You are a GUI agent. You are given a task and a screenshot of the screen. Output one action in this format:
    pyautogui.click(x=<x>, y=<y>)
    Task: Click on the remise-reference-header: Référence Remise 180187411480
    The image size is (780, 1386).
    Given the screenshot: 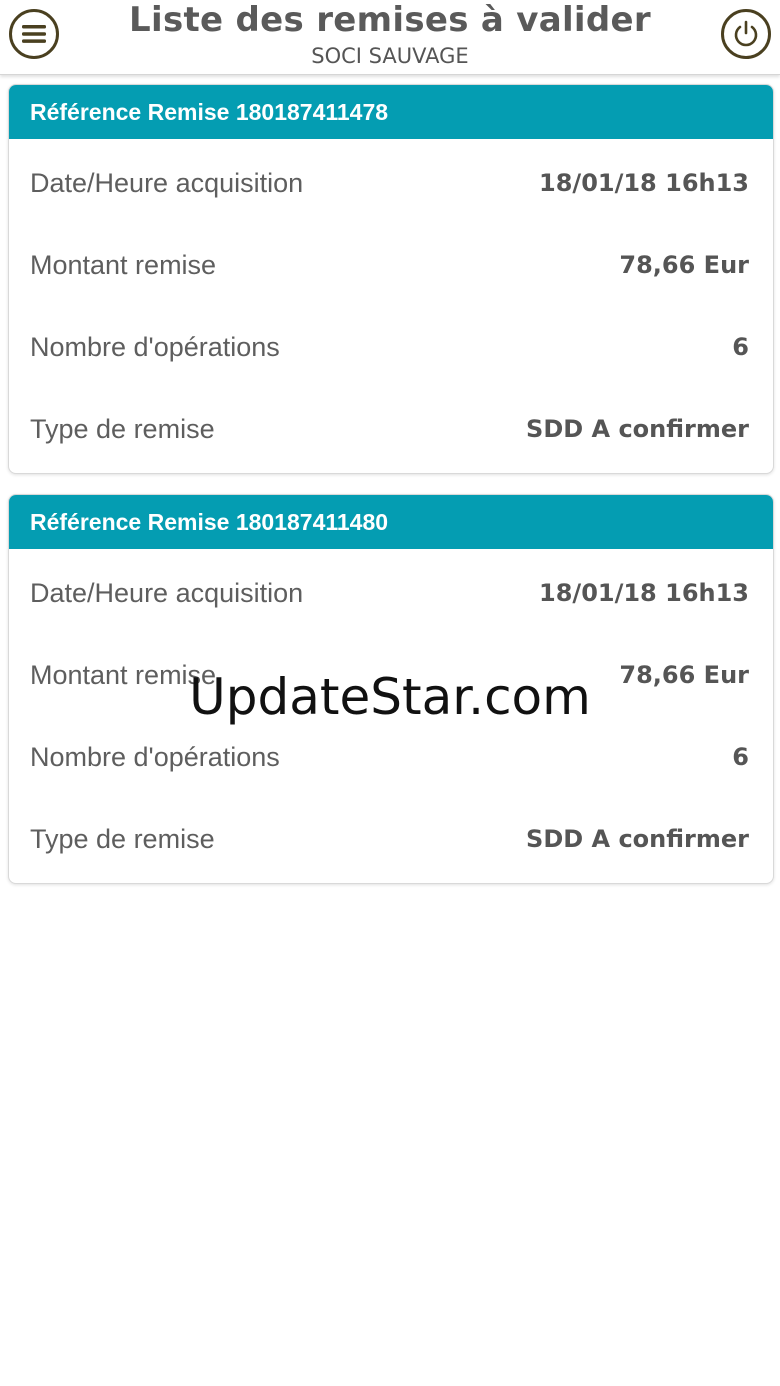 What is the action you would take?
    pyautogui.click(x=391, y=522)
    